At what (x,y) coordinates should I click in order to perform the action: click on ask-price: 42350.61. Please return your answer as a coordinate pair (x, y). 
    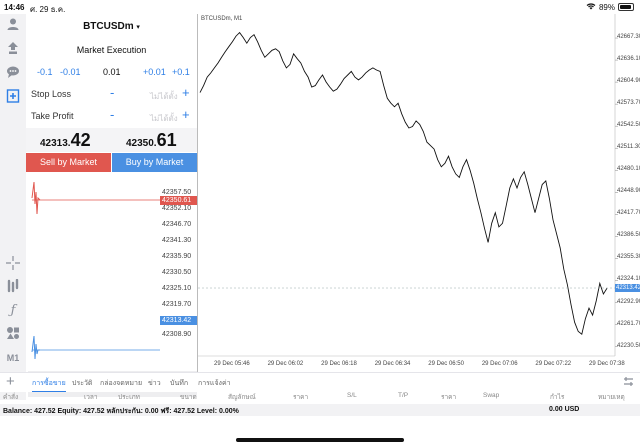
    Looking at the image, I should click on (151, 140).